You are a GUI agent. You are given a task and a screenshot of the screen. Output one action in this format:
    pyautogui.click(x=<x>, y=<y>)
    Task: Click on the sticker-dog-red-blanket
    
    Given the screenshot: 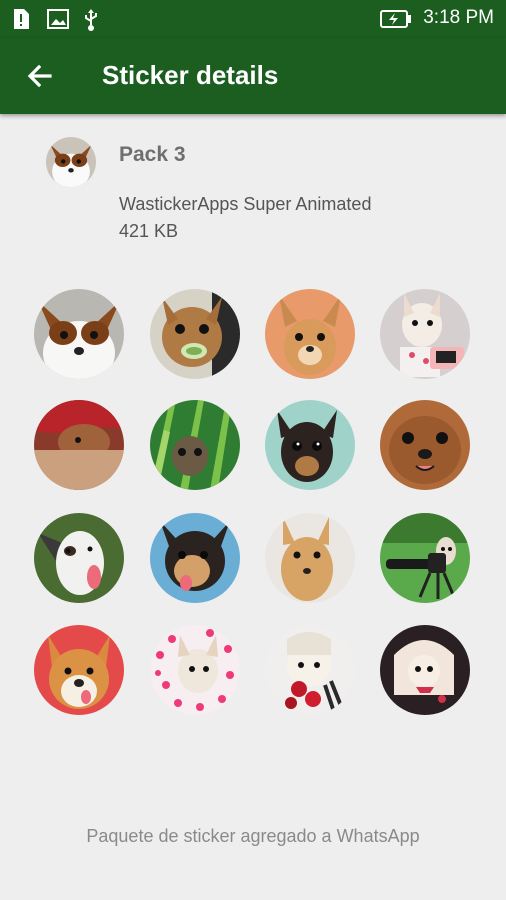 What is the action you would take?
    pyautogui.click(x=79, y=445)
    